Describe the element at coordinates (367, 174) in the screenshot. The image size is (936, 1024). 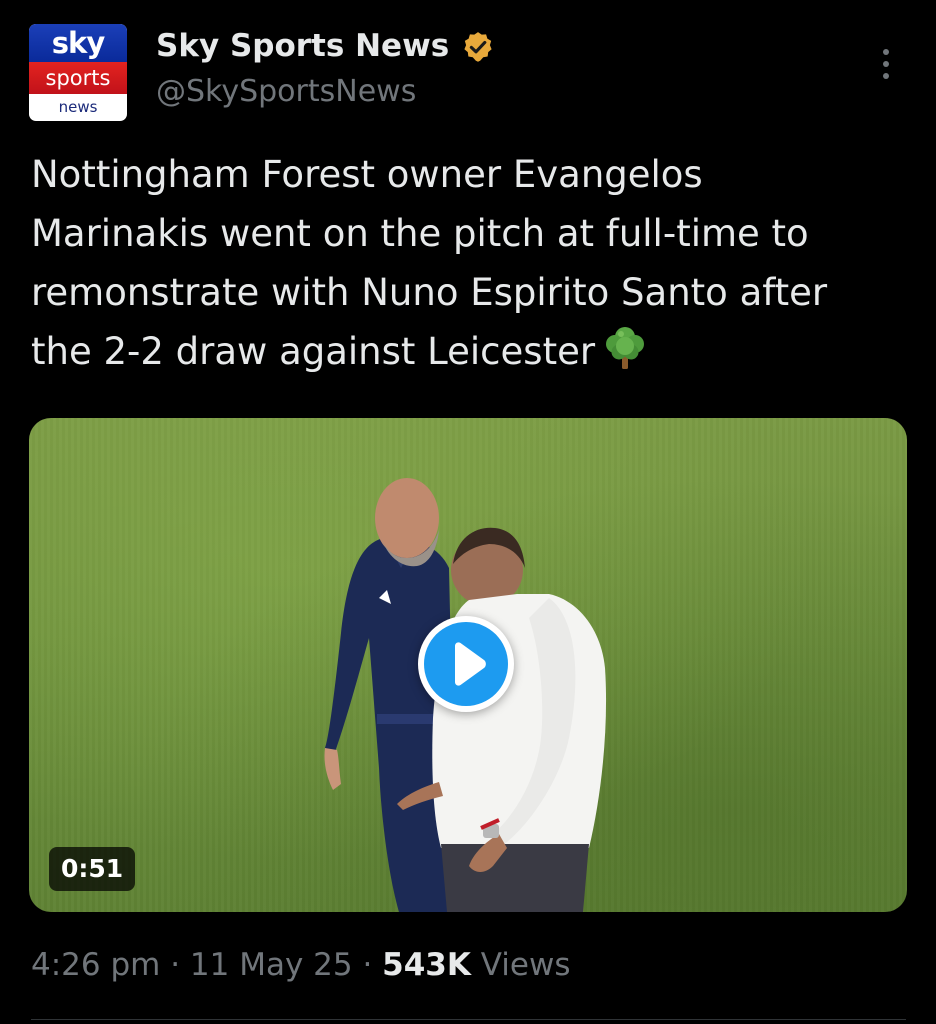
I see `tweet-text-line: Nottingham Forest owner Evangelos` at that location.